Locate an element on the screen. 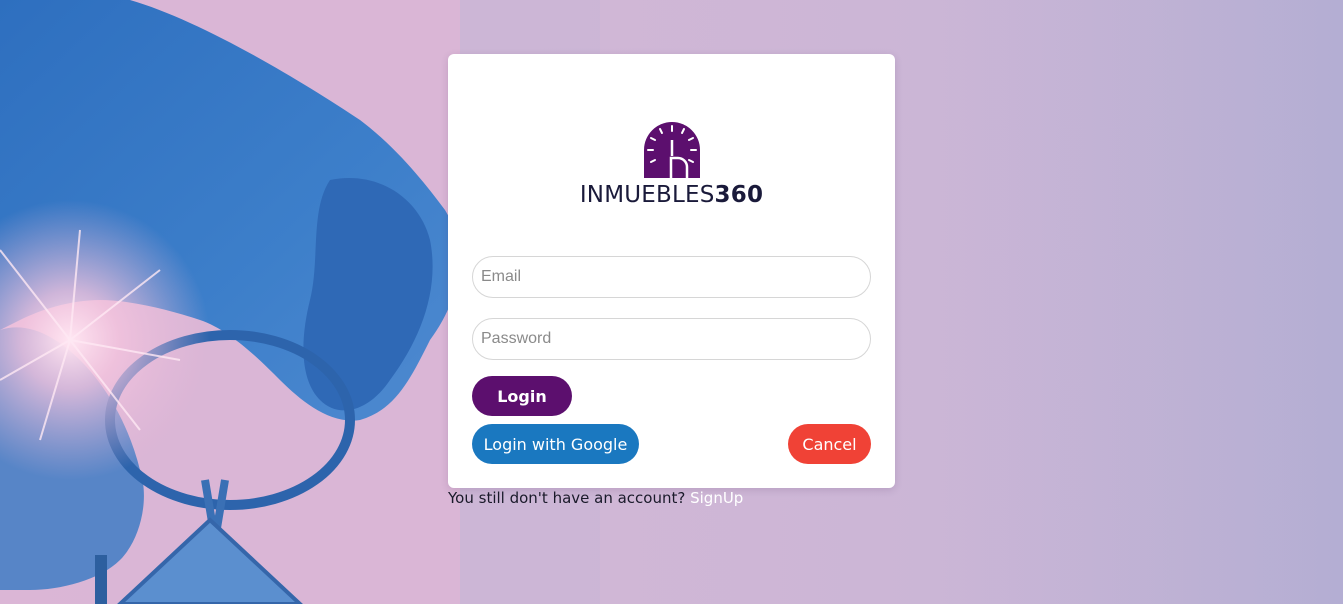  login-with-google-button: Login with Google is located at coordinates (555, 444).